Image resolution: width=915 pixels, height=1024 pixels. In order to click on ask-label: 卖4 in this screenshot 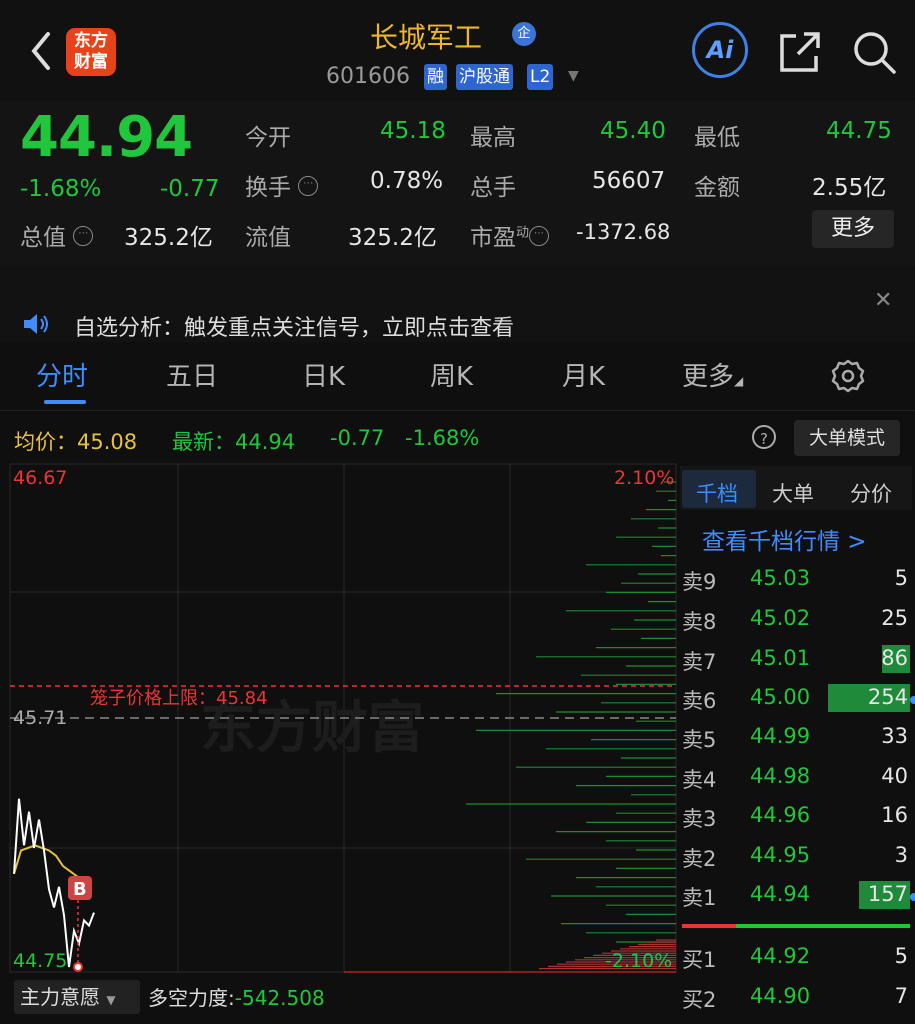, I will do `click(699, 780)`.